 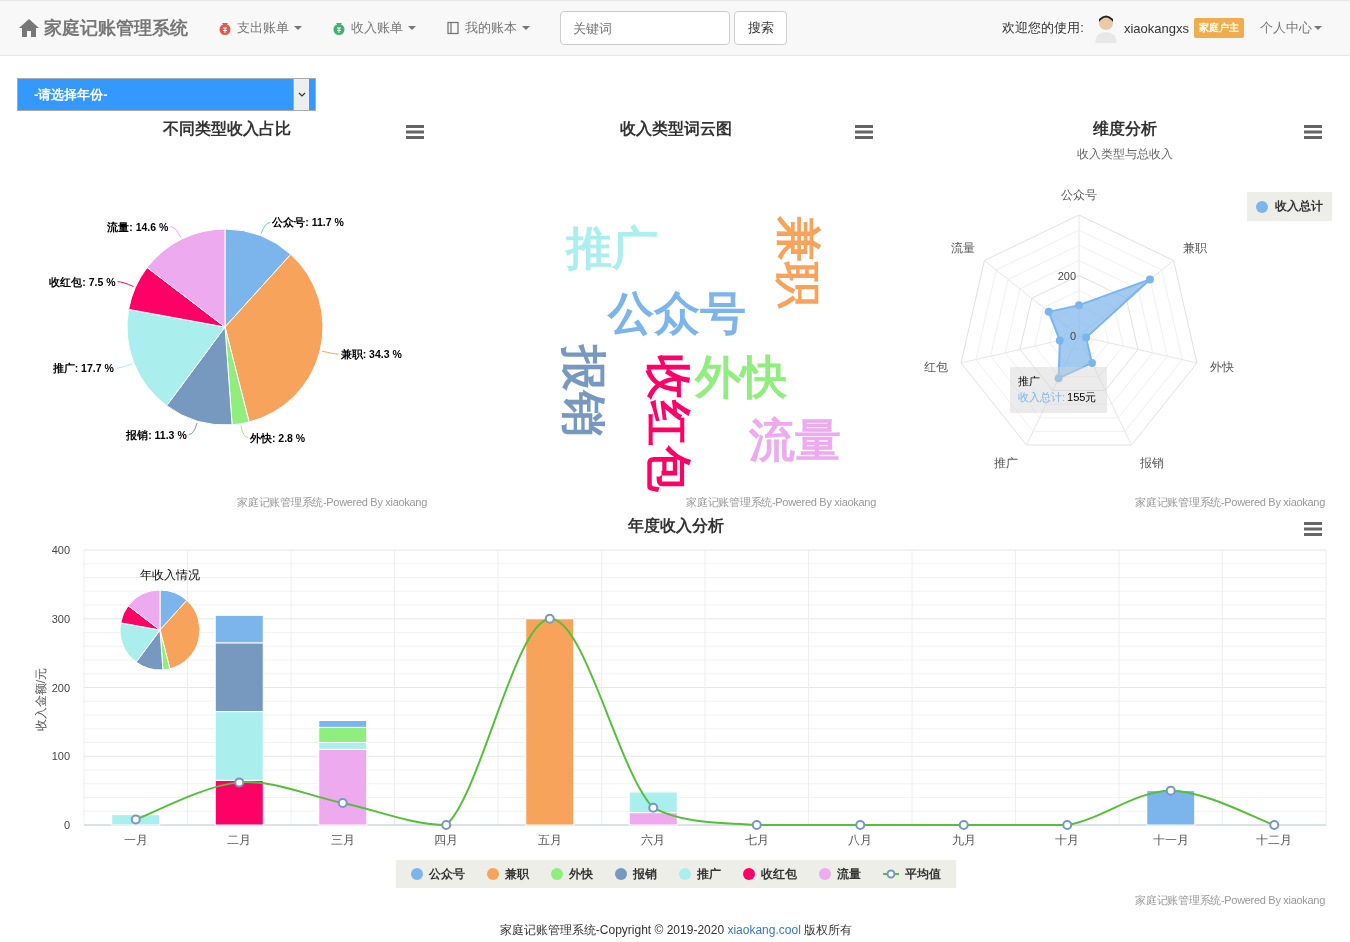 What do you see at coordinates (138, 226) in the screenshot?
I see `data-label: 流量: 14.6 %` at bounding box center [138, 226].